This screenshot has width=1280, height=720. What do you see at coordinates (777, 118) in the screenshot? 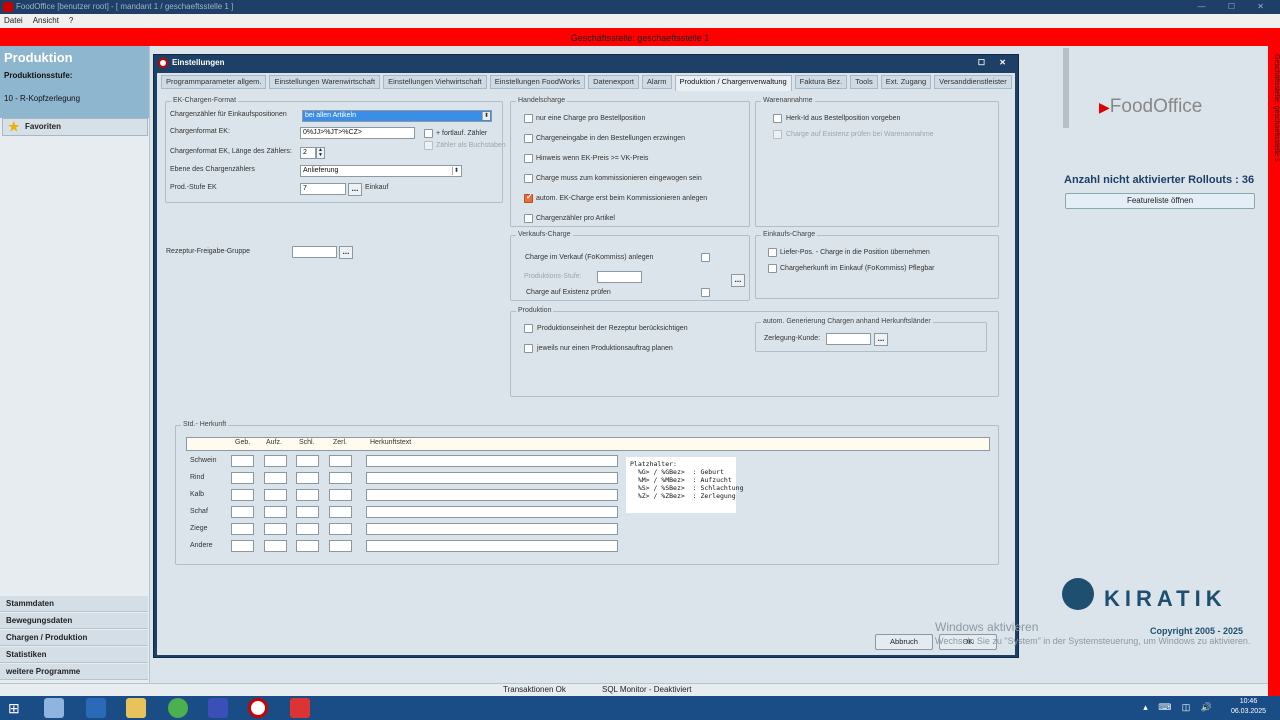
I see `herk-id-checkbox` at bounding box center [777, 118].